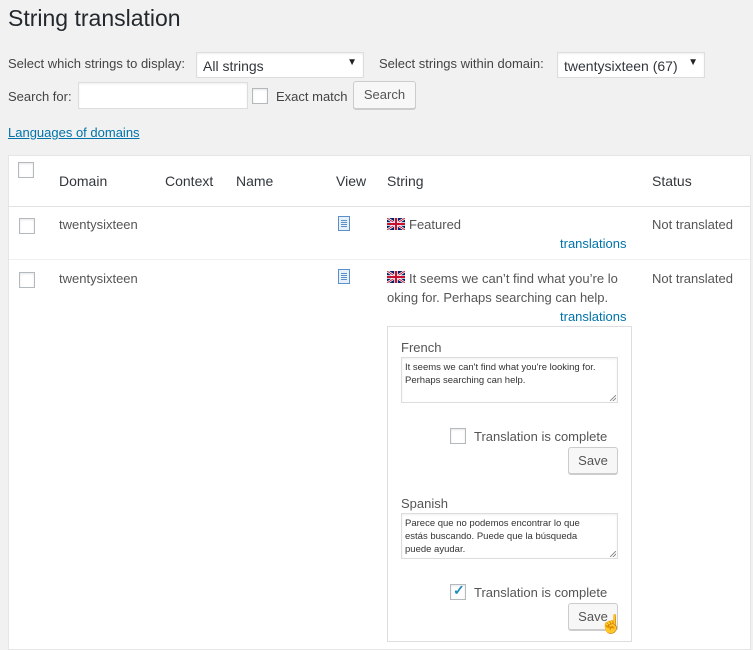 The width and height of the screenshot is (753, 650). Describe the element at coordinates (435, 224) in the screenshot. I see `row-string: Featured` at that location.